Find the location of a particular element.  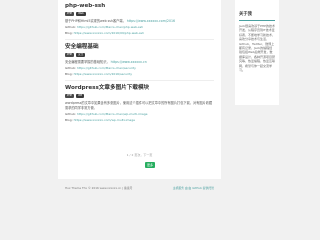

more-button: 更多 is located at coordinates (150, 165).